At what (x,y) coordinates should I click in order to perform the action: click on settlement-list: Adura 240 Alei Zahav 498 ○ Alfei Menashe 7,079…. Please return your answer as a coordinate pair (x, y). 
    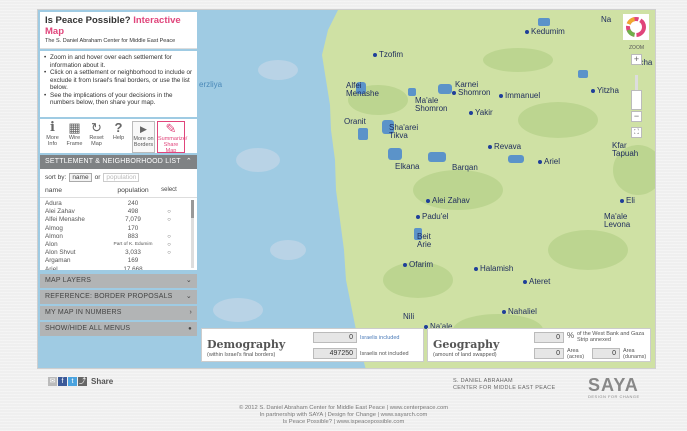
    Looking at the image, I should click on (118, 234).